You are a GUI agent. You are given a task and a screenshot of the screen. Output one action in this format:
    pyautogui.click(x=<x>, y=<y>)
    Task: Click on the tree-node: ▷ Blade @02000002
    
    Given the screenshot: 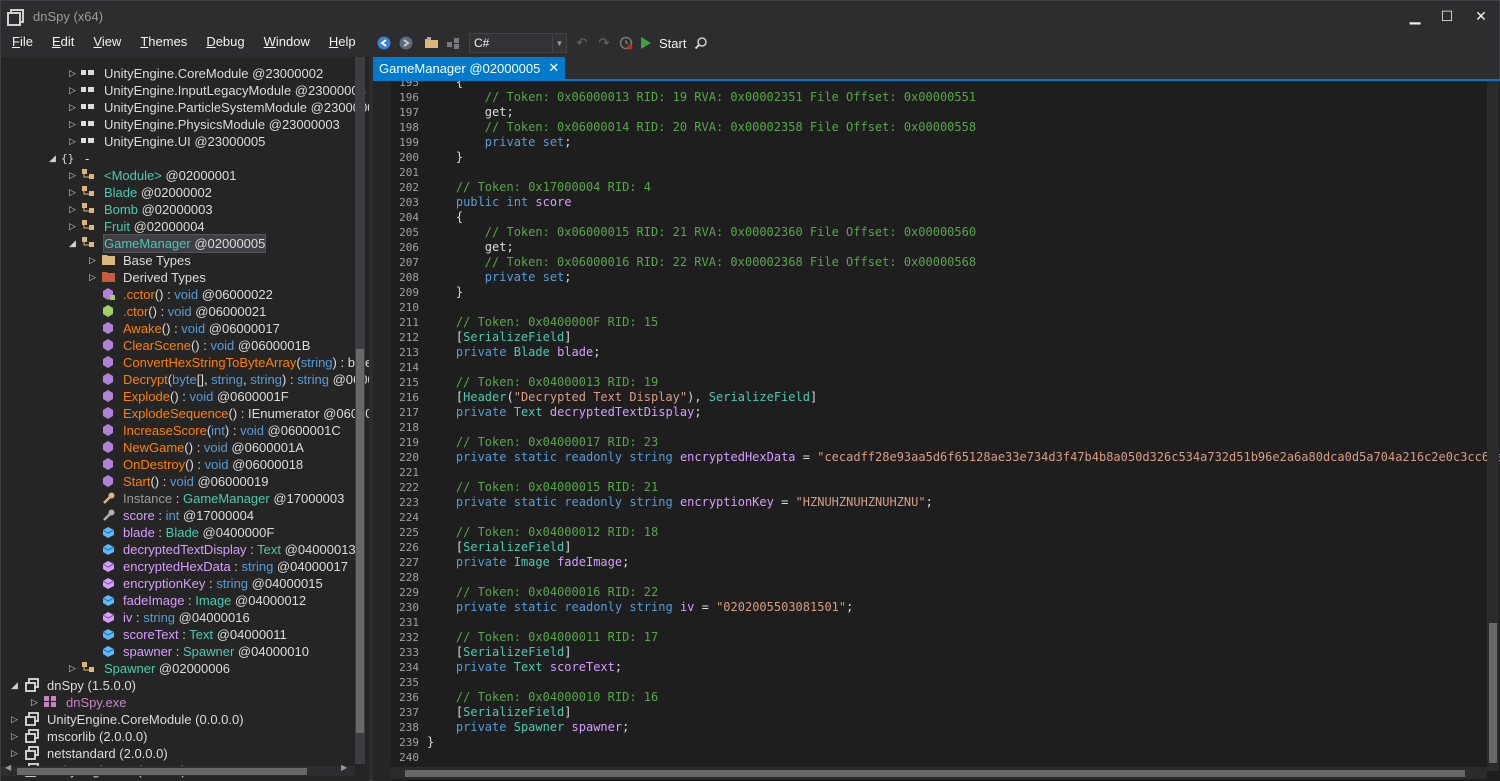 What is the action you would take?
    pyautogui.click(x=178, y=192)
    